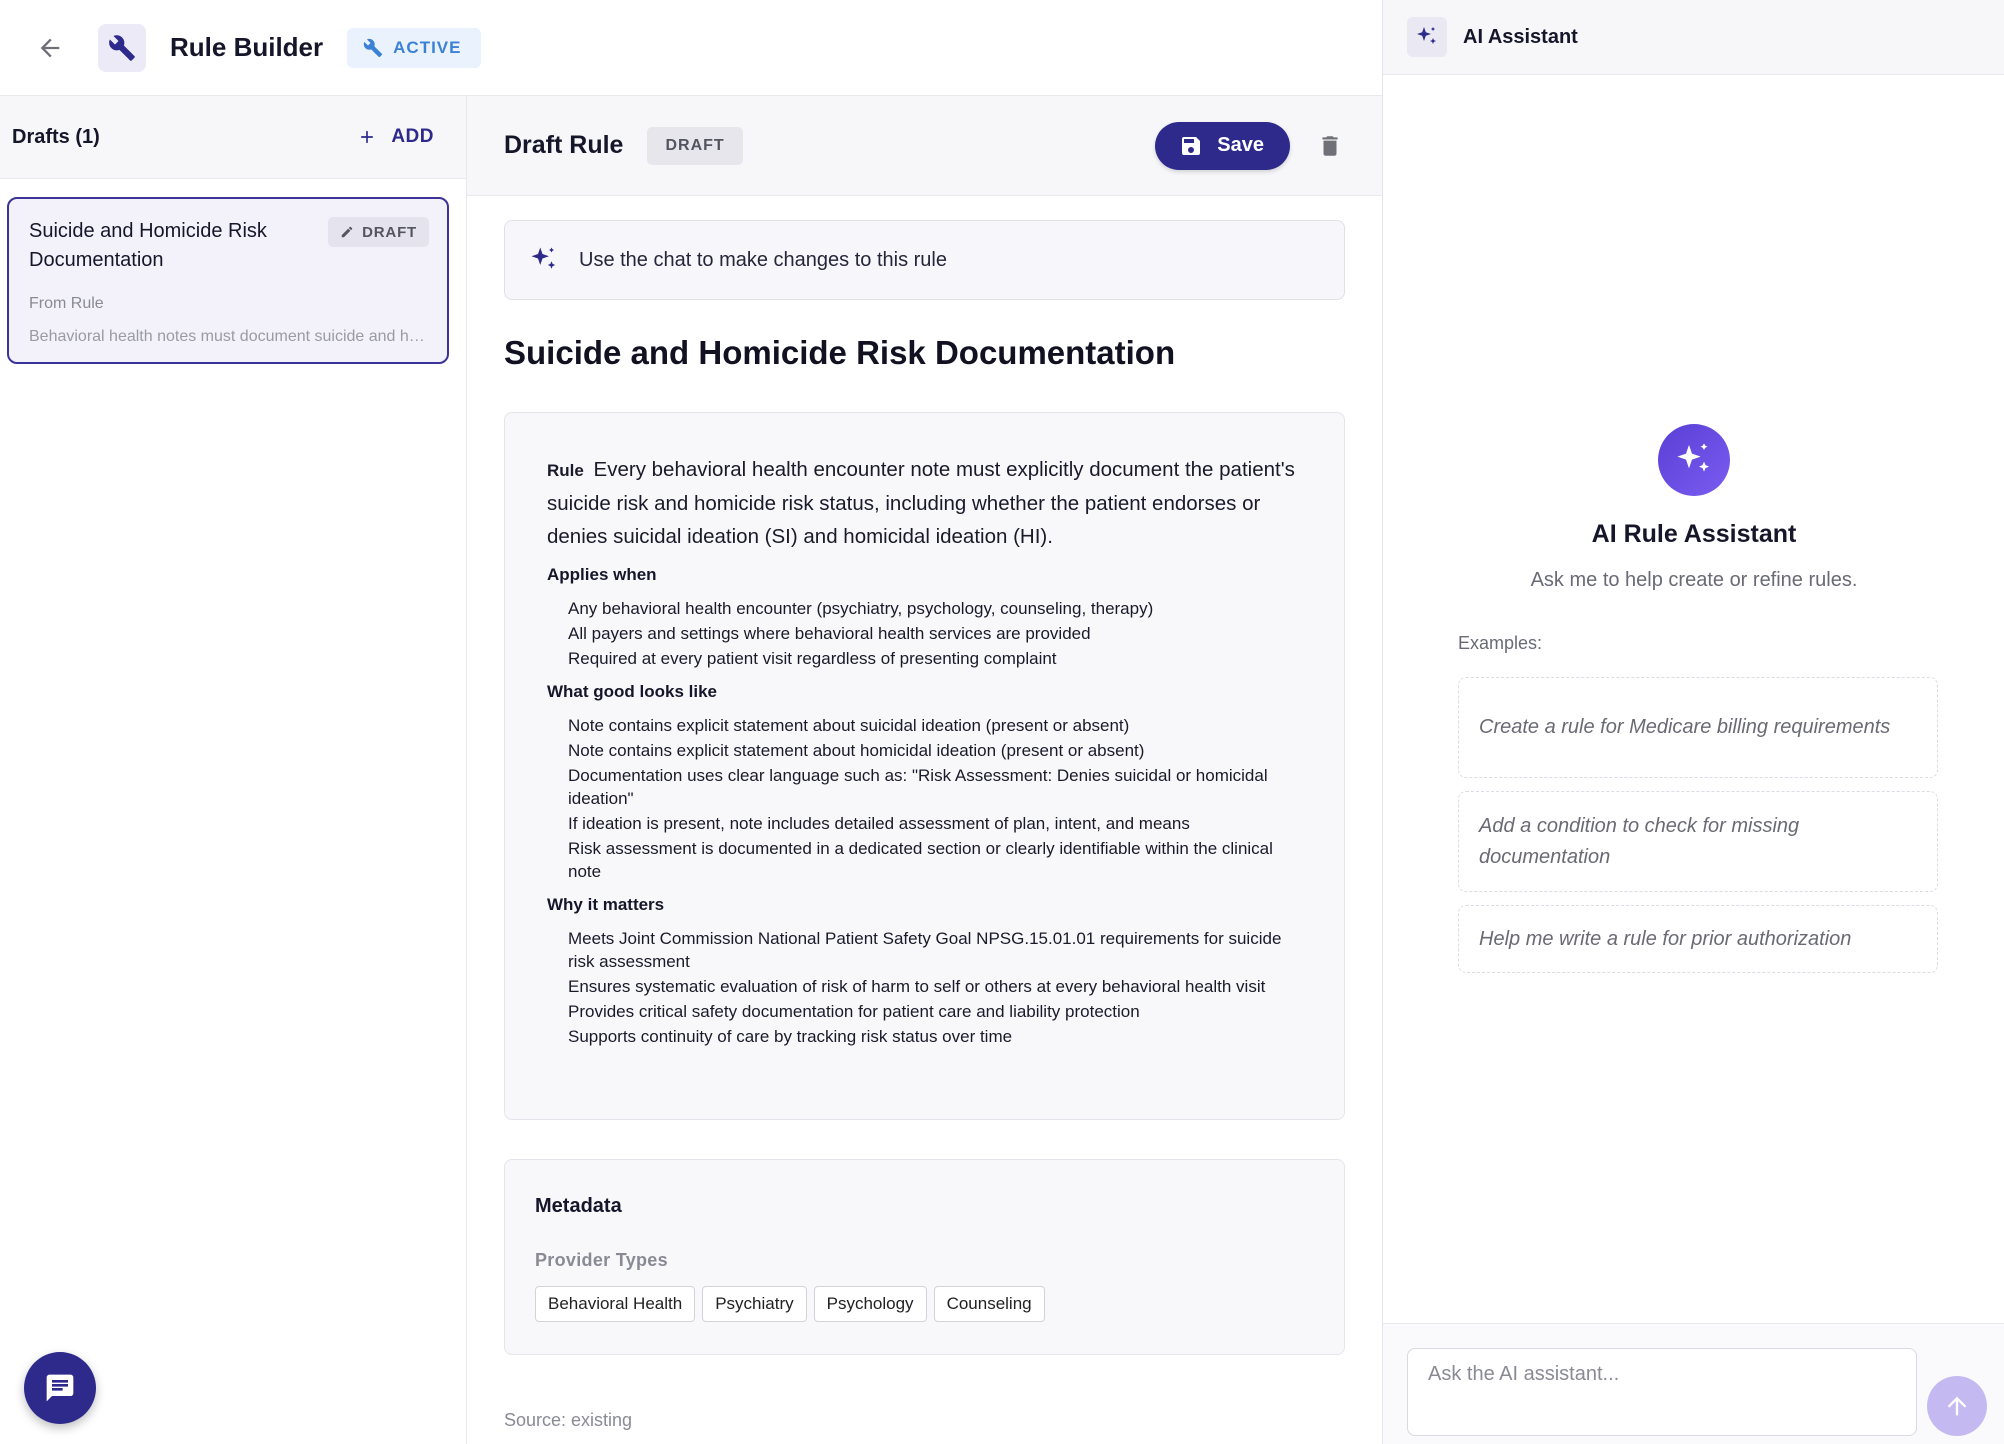 Image resolution: width=2004 pixels, height=1444 pixels. Describe the element at coordinates (233, 137) in the screenshot. I see `drafts-header: Drafts (1) ADD` at that location.